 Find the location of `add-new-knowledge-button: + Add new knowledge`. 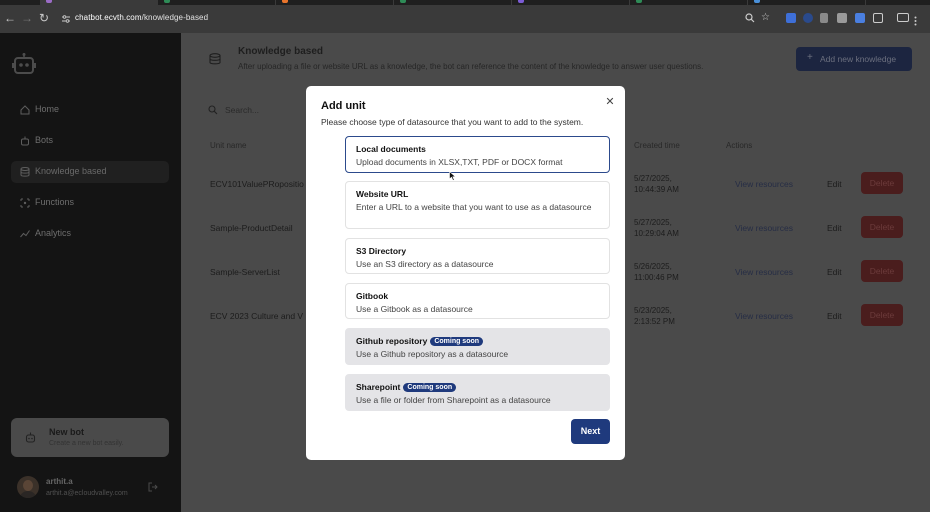

add-new-knowledge-button: + Add new knowledge is located at coordinates (854, 59).